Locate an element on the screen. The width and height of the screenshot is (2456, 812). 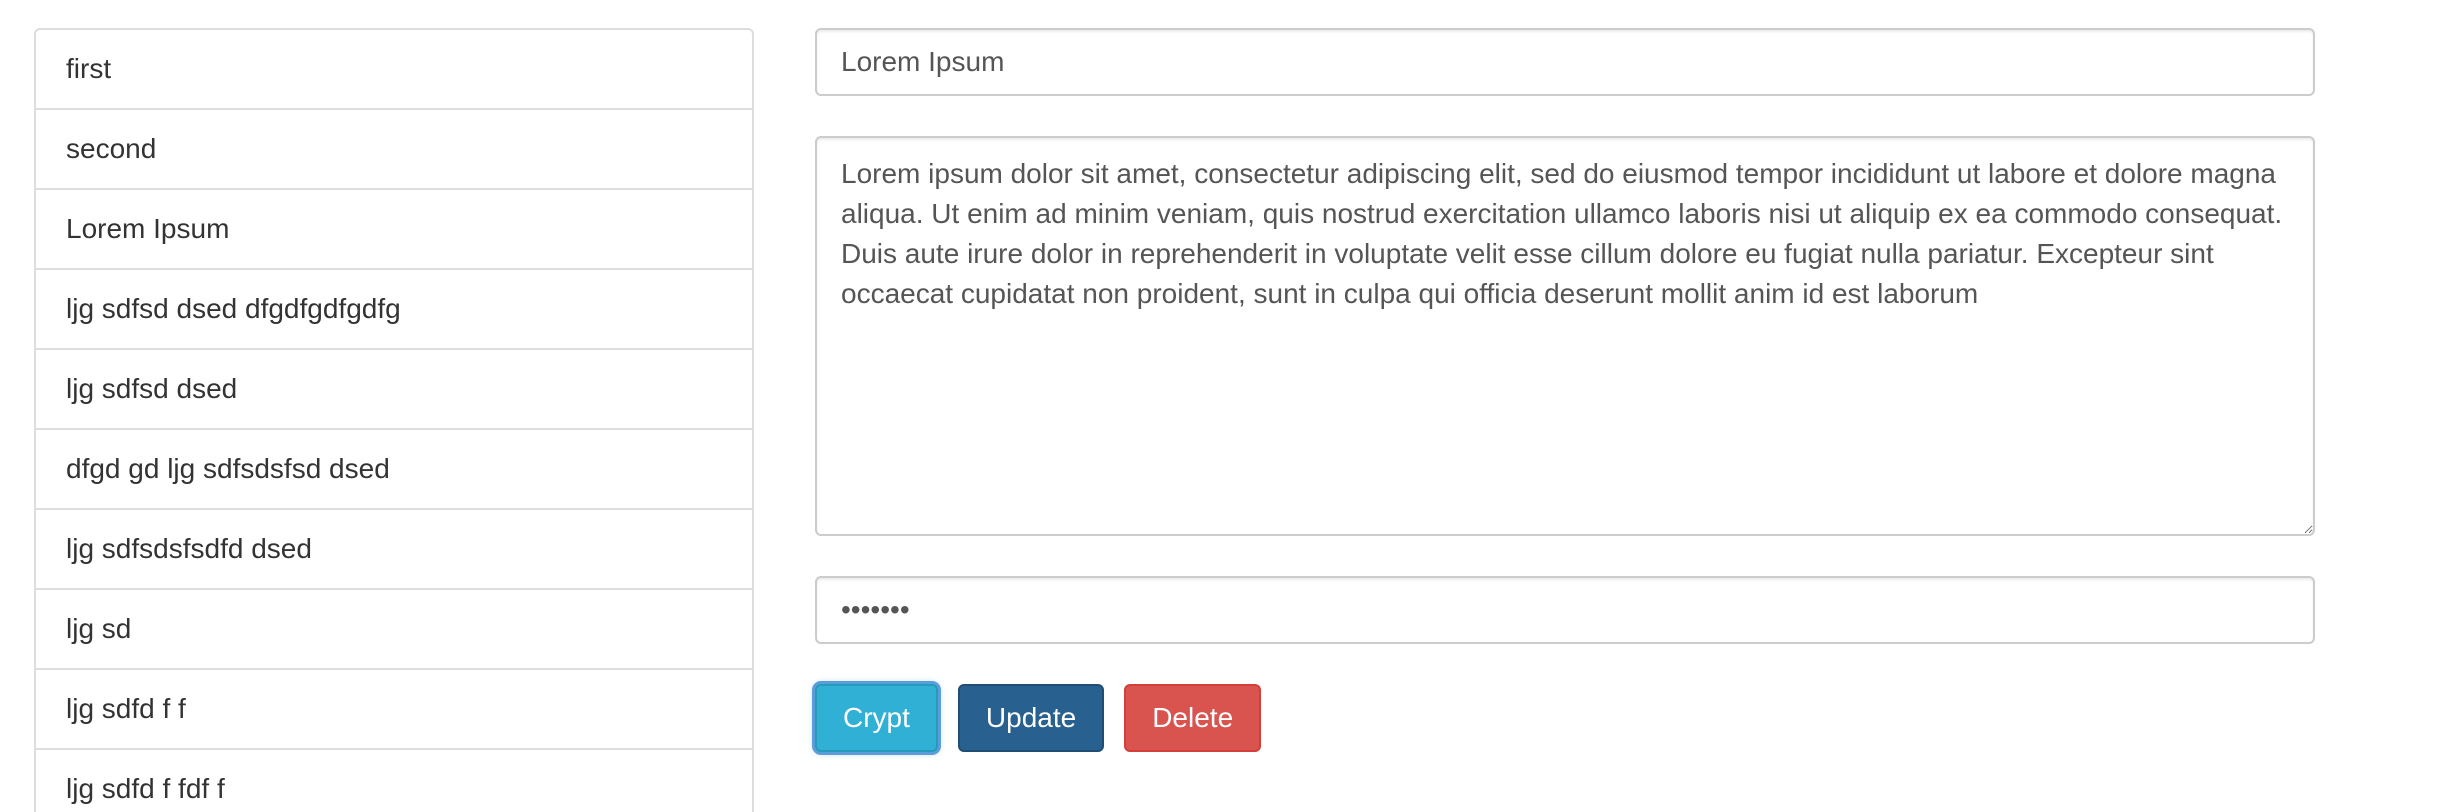
crypt-button: Crypt is located at coordinates (876, 718).